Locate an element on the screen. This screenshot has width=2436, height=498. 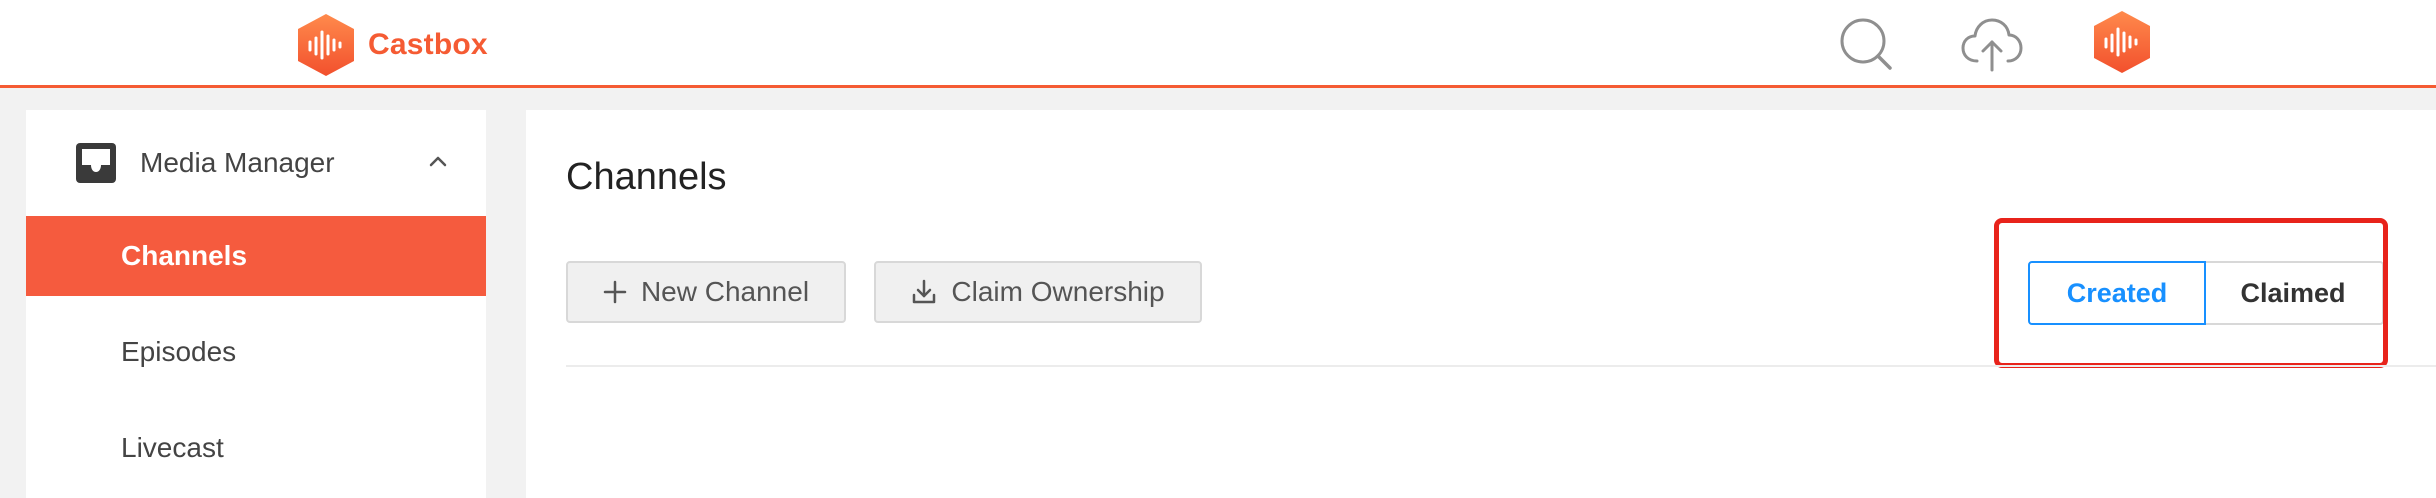
castbox-logo-icon is located at coordinates (326, 45).